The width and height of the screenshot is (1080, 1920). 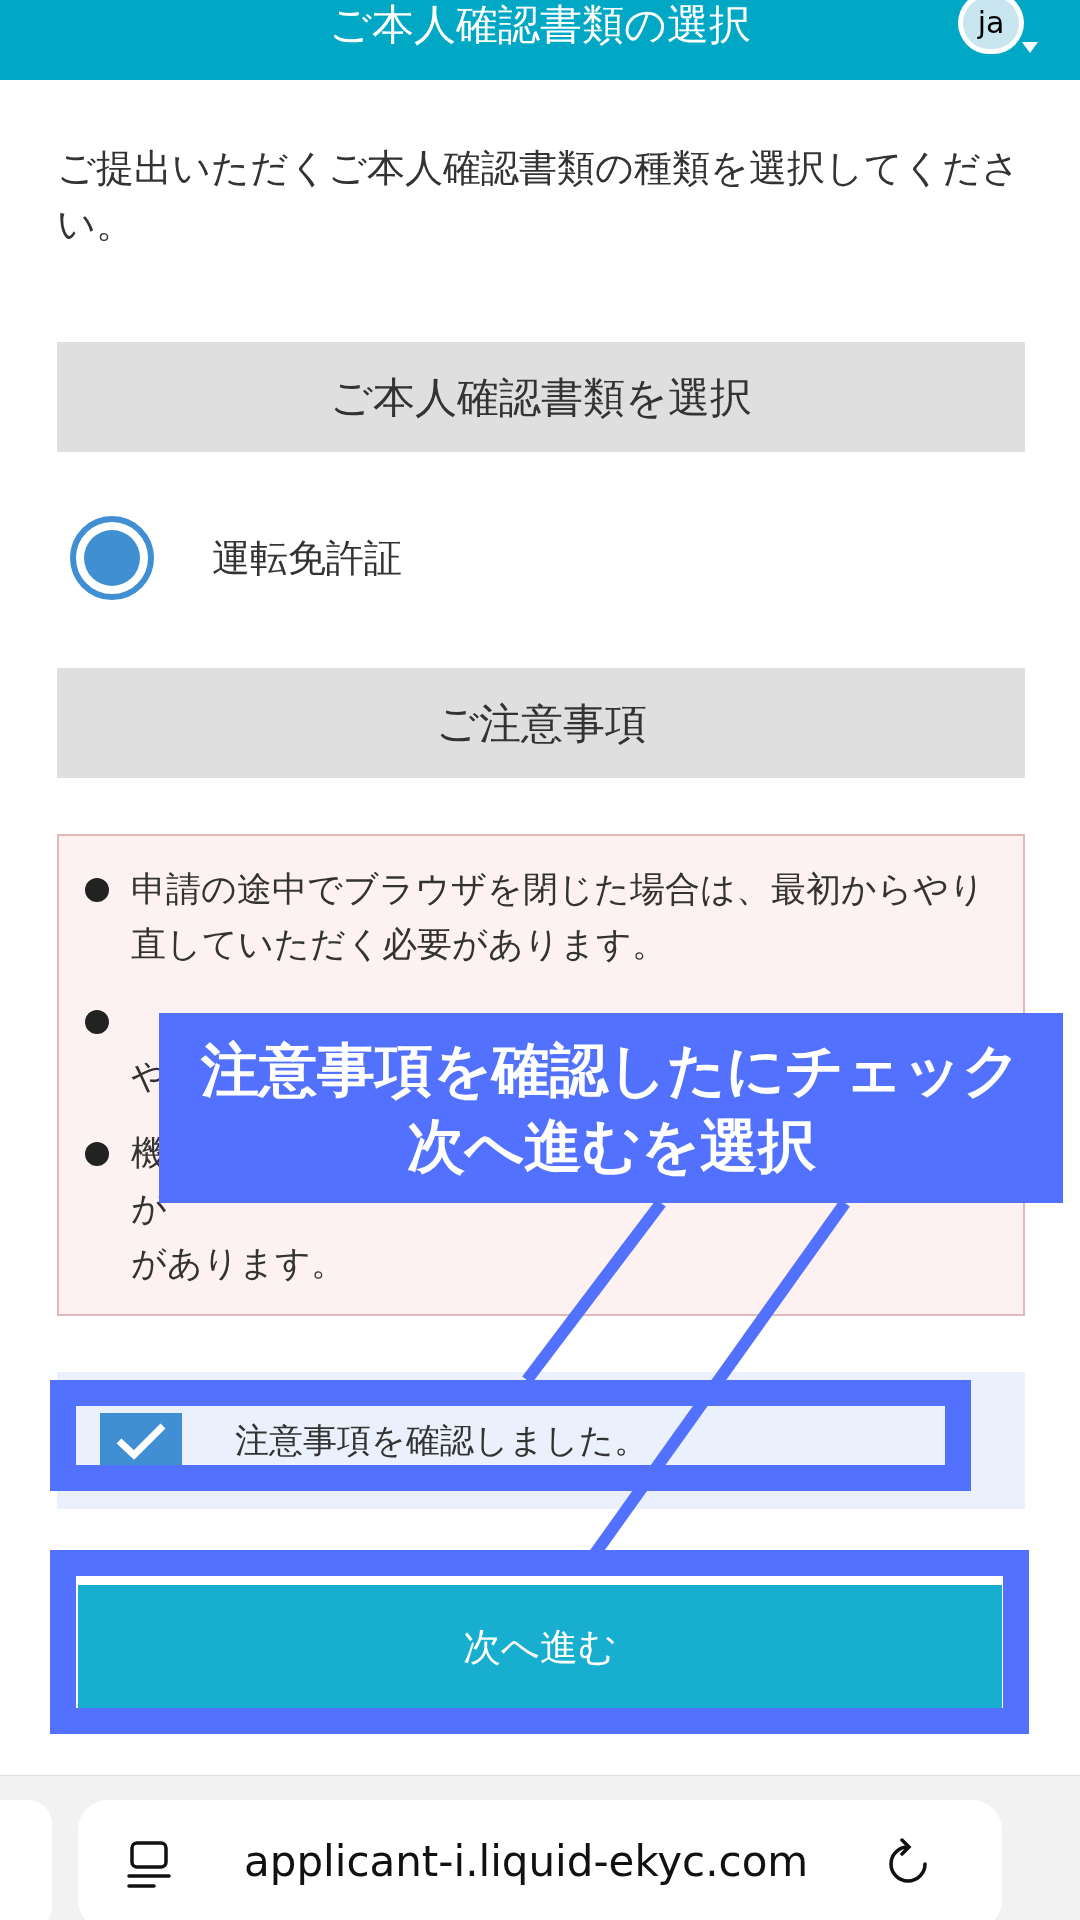 I want to click on notice-text: があります。, so click(x=238, y=1263).